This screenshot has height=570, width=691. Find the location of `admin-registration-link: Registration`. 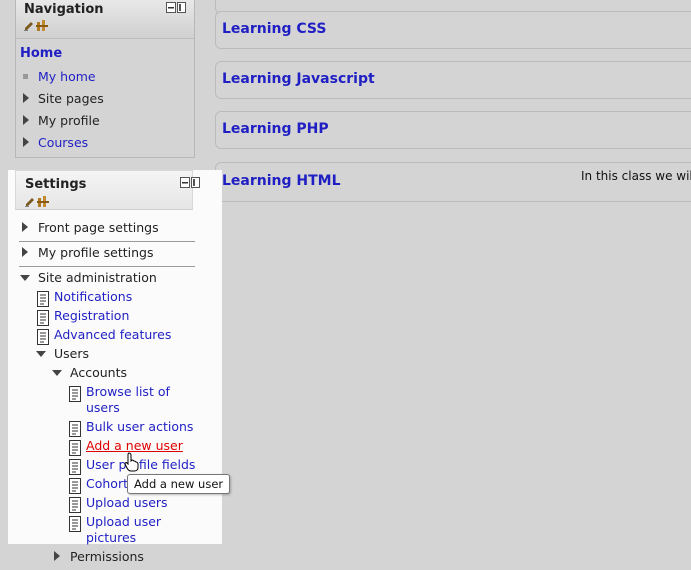

admin-registration-link: Registration is located at coordinates (91, 315).